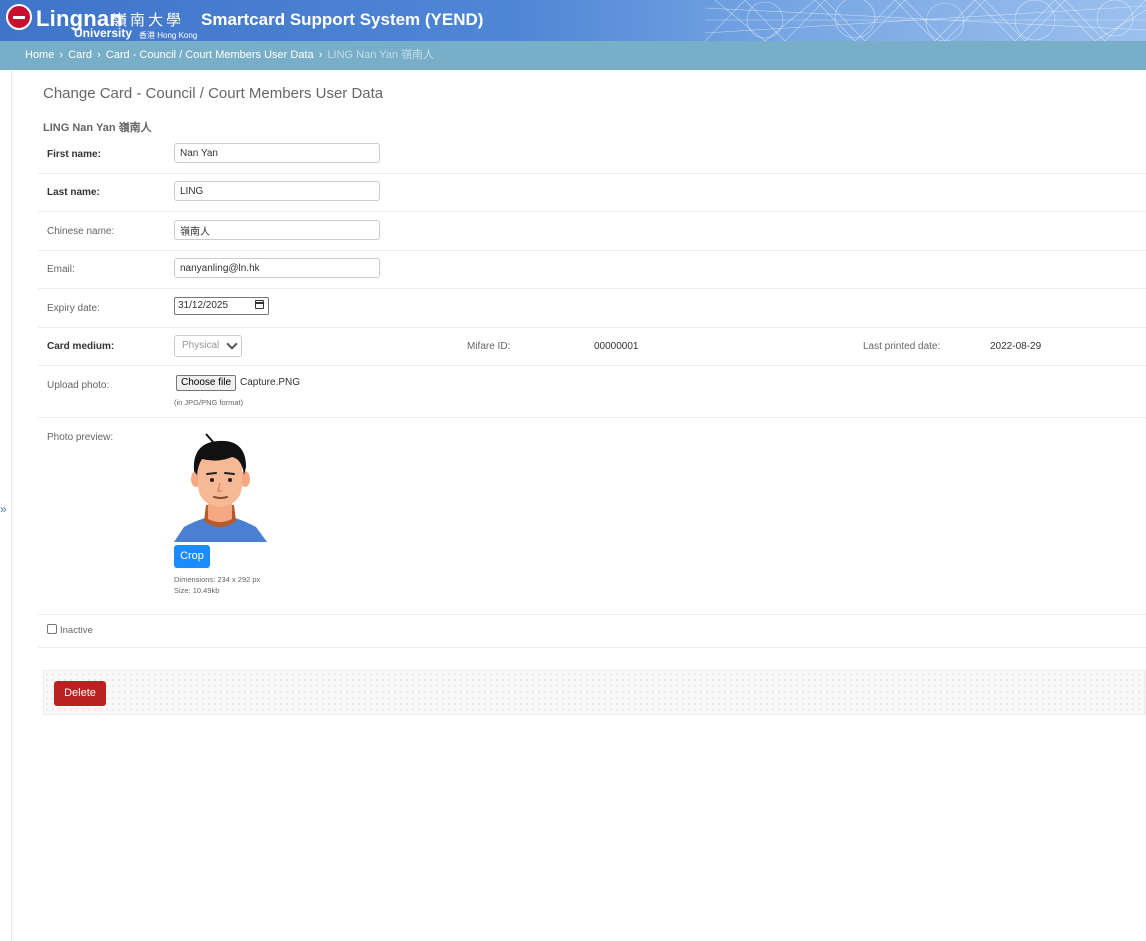 This screenshot has width=1146, height=941. What do you see at coordinates (277, 268) in the screenshot?
I see `email-input` at bounding box center [277, 268].